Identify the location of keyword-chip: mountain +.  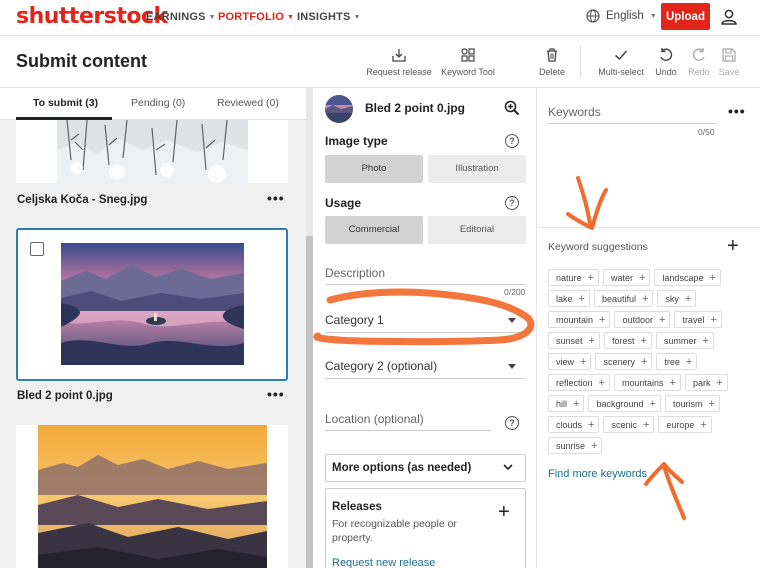
(579, 319).